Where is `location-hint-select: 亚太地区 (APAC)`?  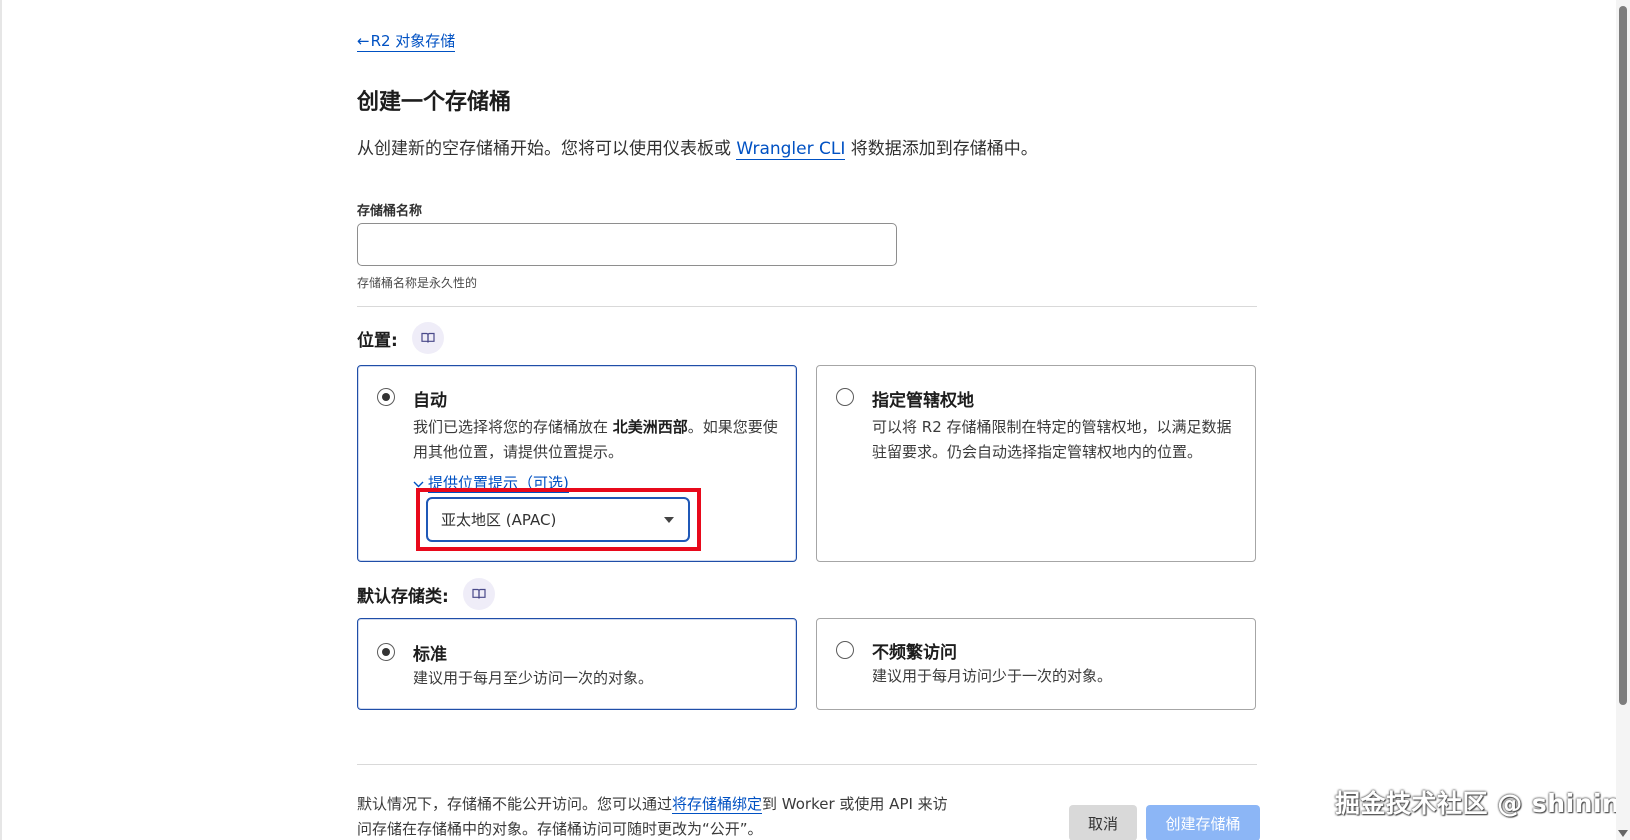 location-hint-select: 亚太地区 (APAC) is located at coordinates (558, 519).